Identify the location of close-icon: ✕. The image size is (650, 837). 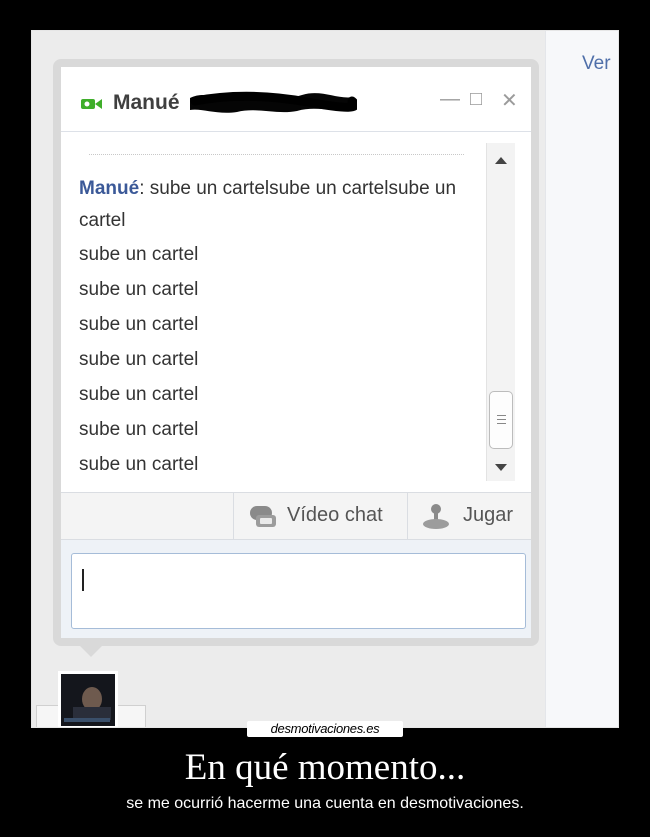
(509, 100).